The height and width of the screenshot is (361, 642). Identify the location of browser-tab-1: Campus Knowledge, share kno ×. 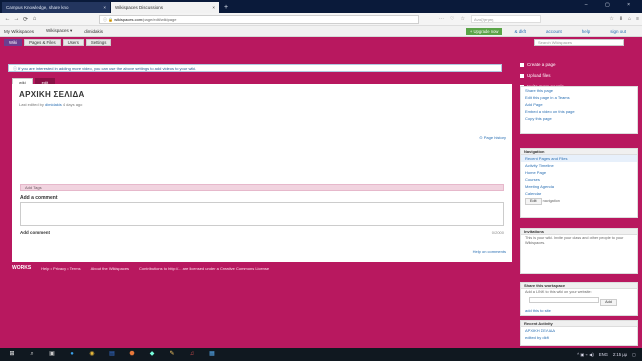
(56, 7).